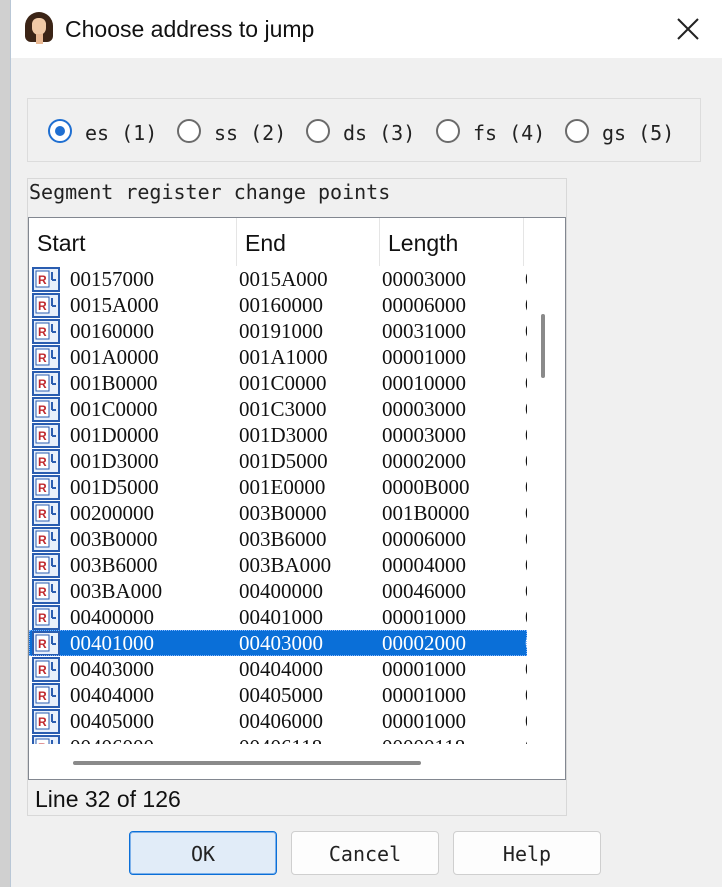 The image size is (722, 887). What do you see at coordinates (554, 505) in the screenshot?
I see `vertical-scrollbar` at bounding box center [554, 505].